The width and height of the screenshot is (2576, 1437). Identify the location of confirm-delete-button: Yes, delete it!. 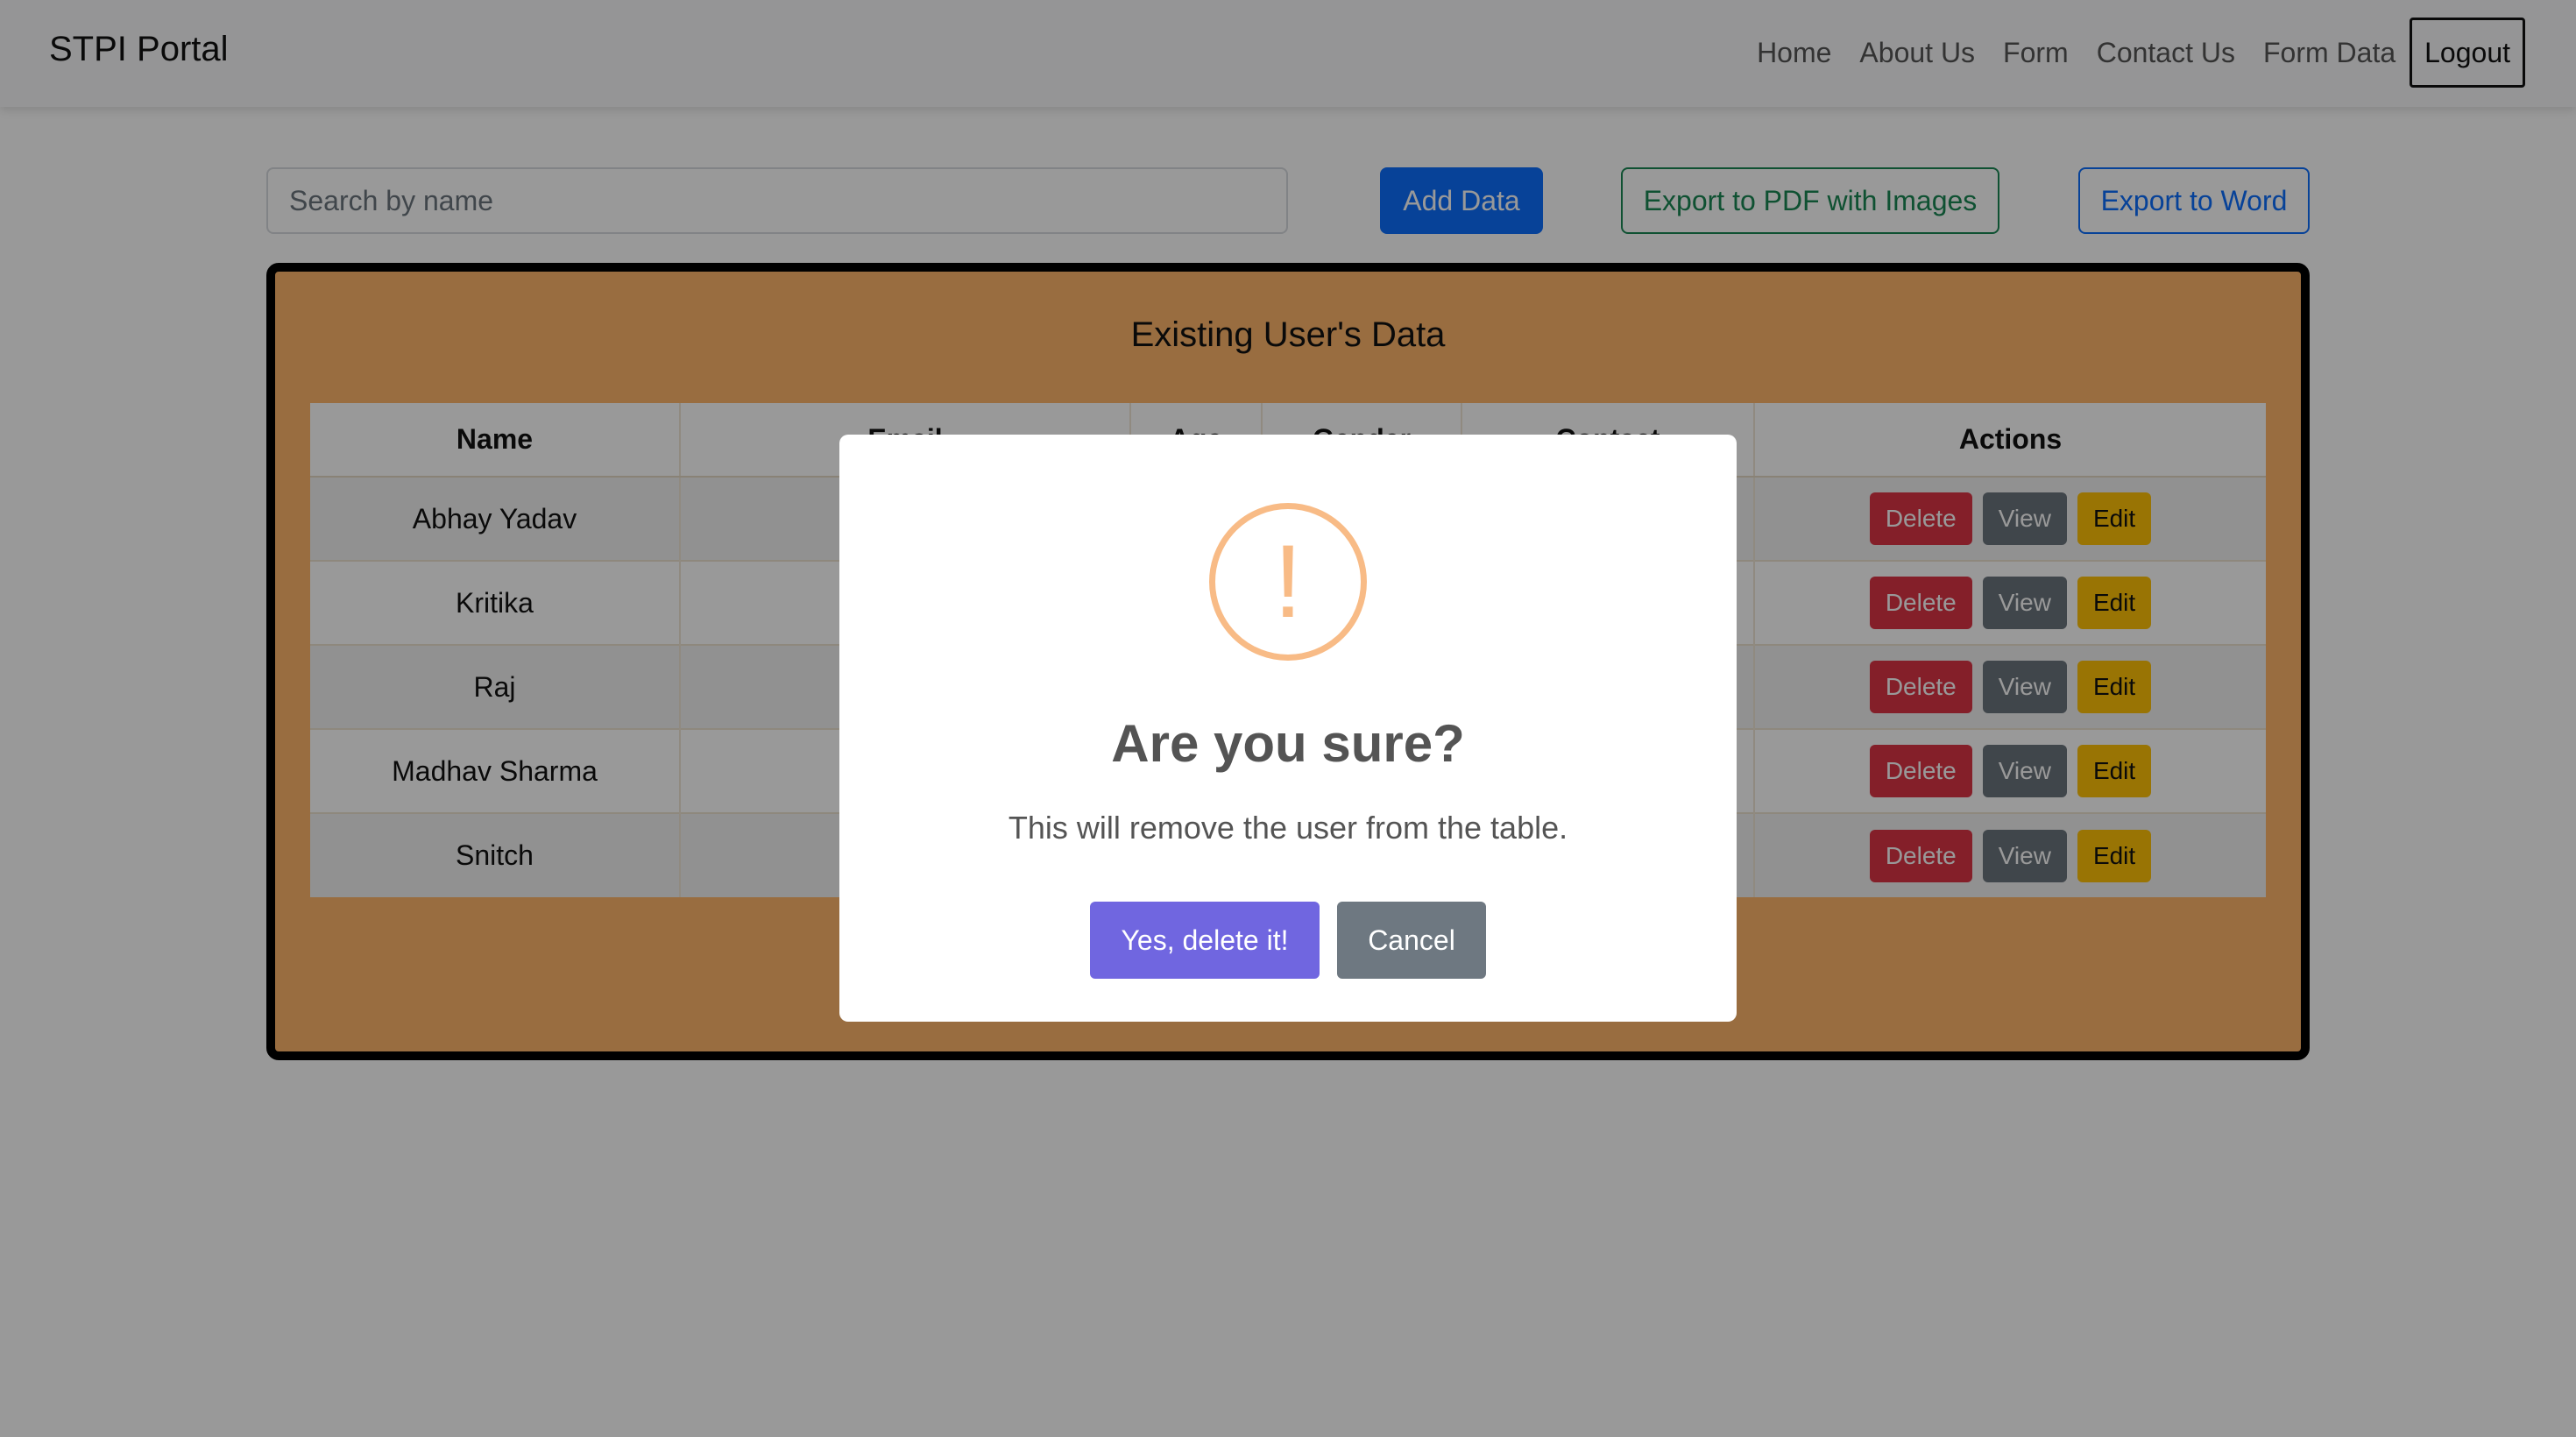
(1205, 940).